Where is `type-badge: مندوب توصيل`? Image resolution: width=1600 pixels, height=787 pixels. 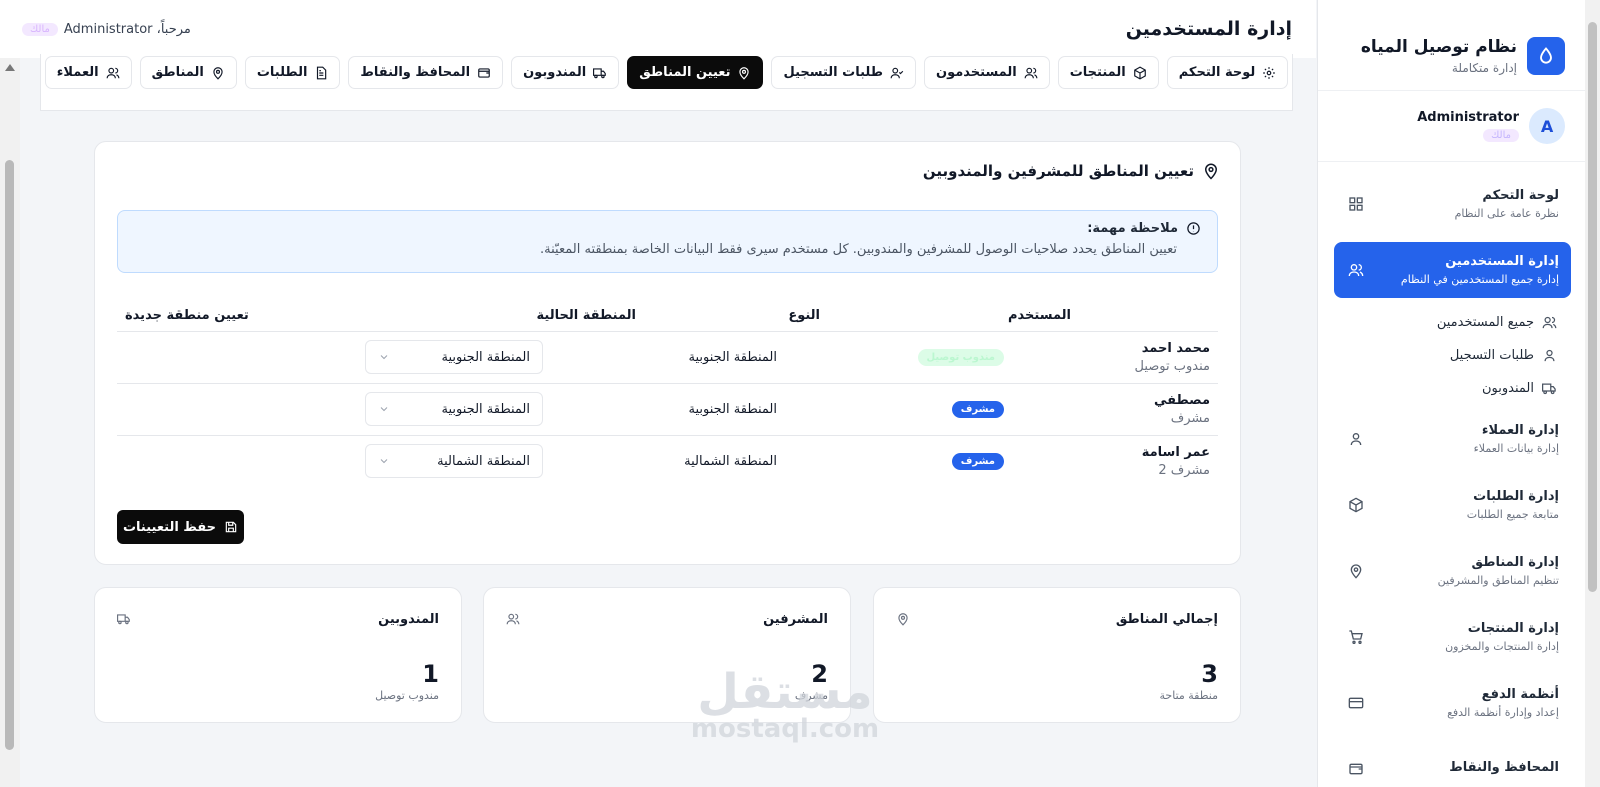
type-badge: مندوب توصيل is located at coordinates (960, 357).